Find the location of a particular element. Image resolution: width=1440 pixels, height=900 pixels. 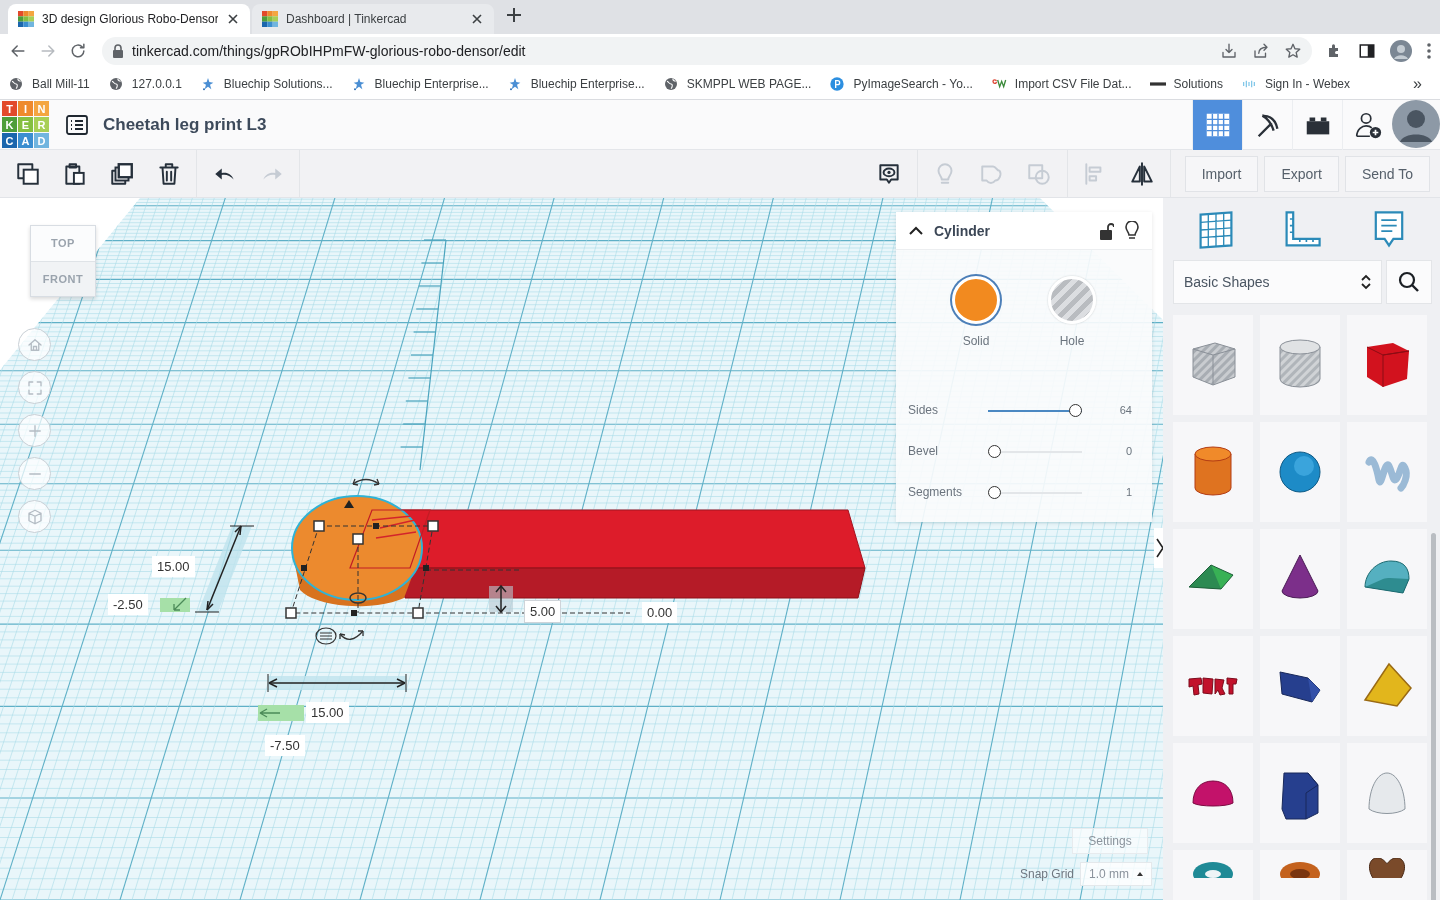

bookmark-item: Ball Mill-11 is located at coordinates (49, 83).